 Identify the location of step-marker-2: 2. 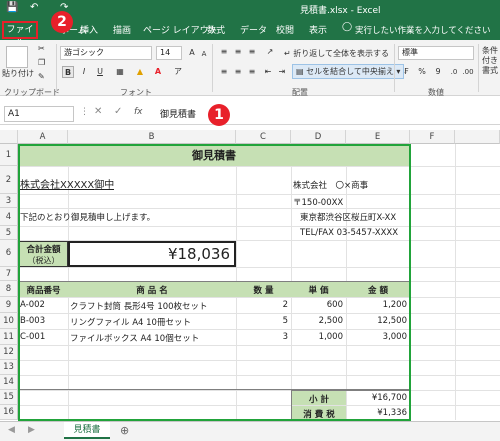
(62, 22).